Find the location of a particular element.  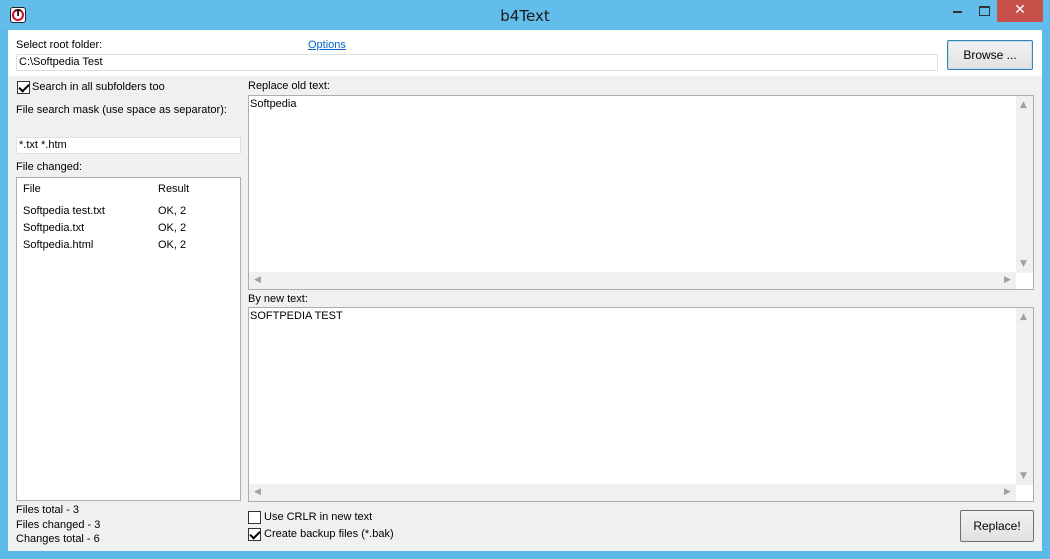

files-total-status: Files total - 3 is located at coordinates (47, 510).